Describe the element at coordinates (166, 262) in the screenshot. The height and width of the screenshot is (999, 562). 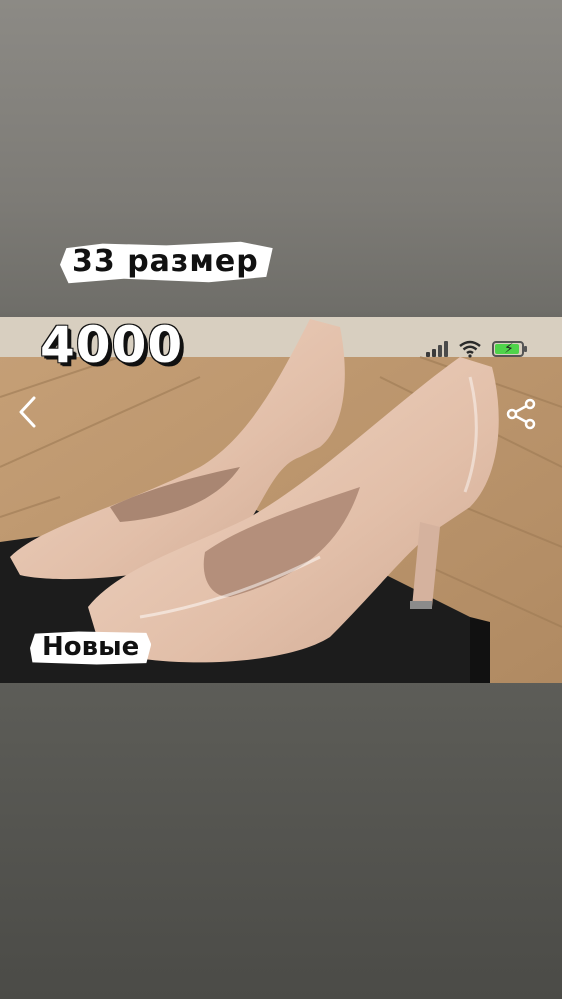
I see `size-sticker: 33 размер` at that location.